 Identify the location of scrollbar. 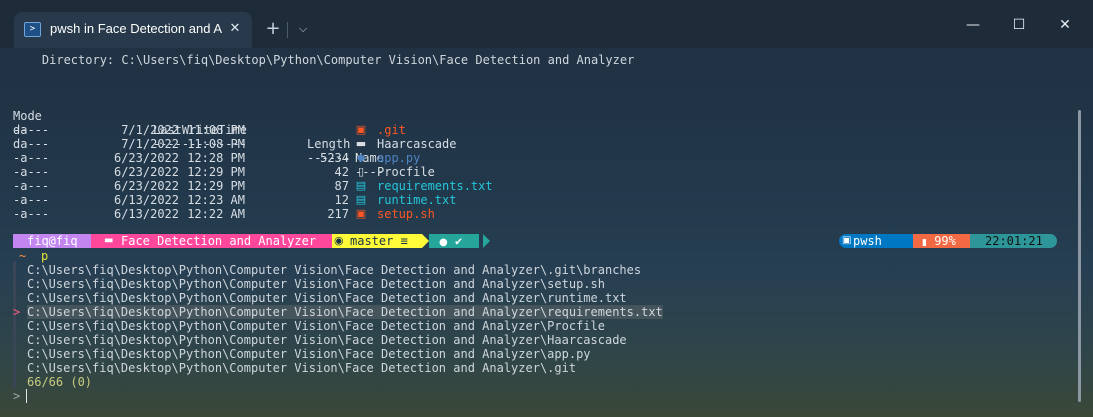
(1079, 256).